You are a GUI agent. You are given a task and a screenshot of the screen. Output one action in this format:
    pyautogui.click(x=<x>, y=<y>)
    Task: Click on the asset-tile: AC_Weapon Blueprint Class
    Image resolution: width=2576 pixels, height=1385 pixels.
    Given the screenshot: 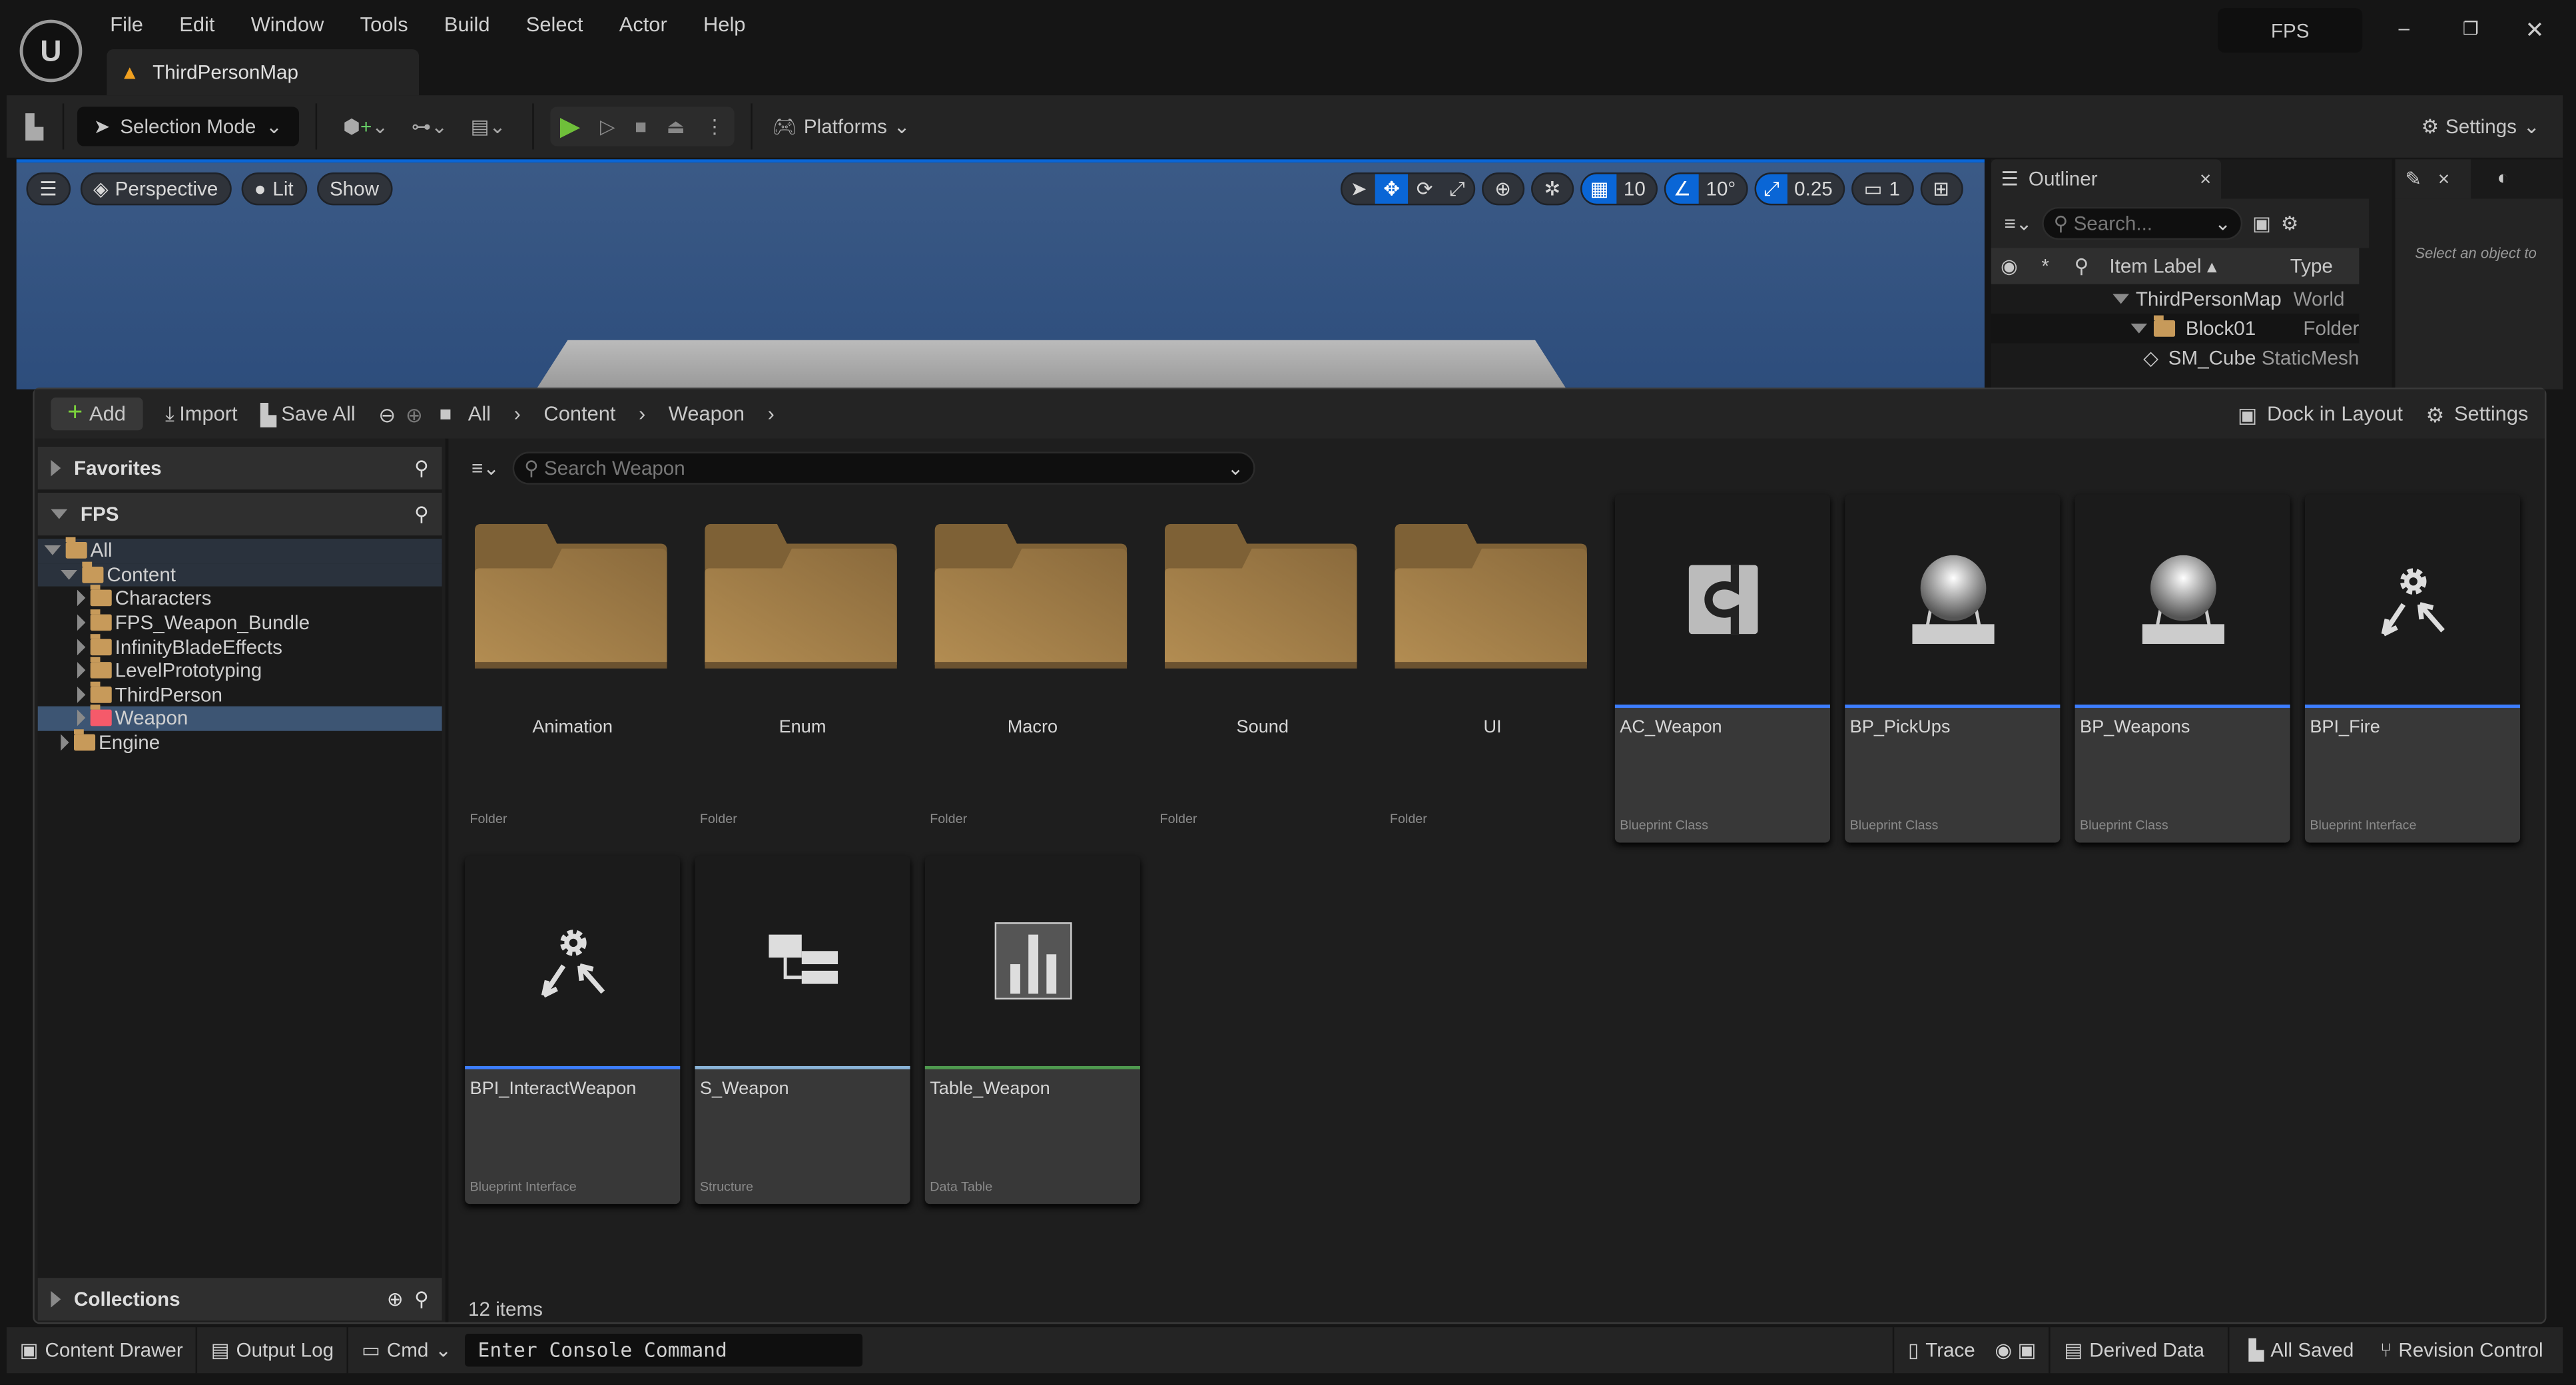 What is the action you would take?
    pyautogui.click(x=1722, y=668)
    